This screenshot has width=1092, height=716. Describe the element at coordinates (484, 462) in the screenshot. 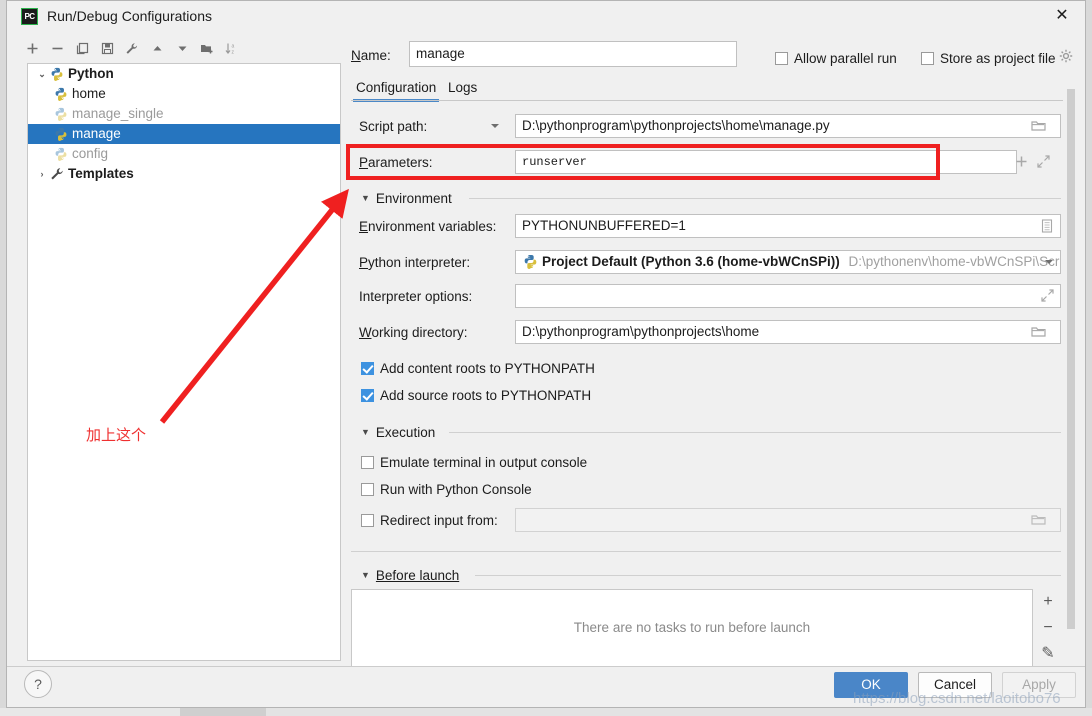

I see `emulate-terminal-label: Emulate terminal in output console` at that location.